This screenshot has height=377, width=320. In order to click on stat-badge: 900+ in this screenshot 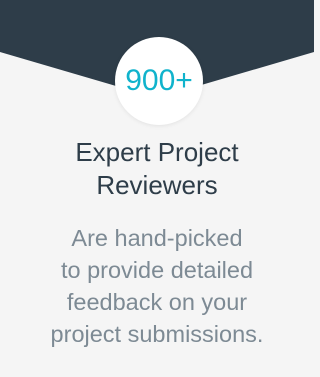, I will do `click(159, 81)`.